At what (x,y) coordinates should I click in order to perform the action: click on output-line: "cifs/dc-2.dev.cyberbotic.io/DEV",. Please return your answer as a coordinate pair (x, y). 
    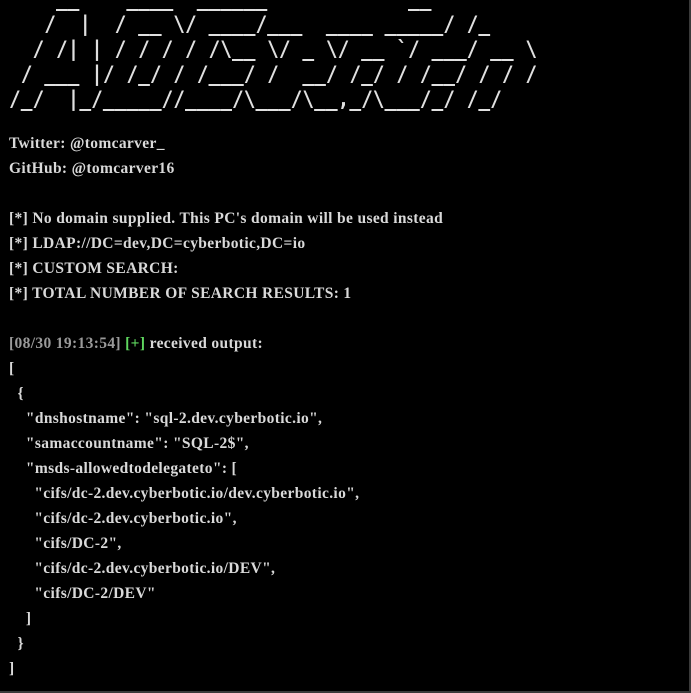
    Looking at the image, I should click on (142, 568).